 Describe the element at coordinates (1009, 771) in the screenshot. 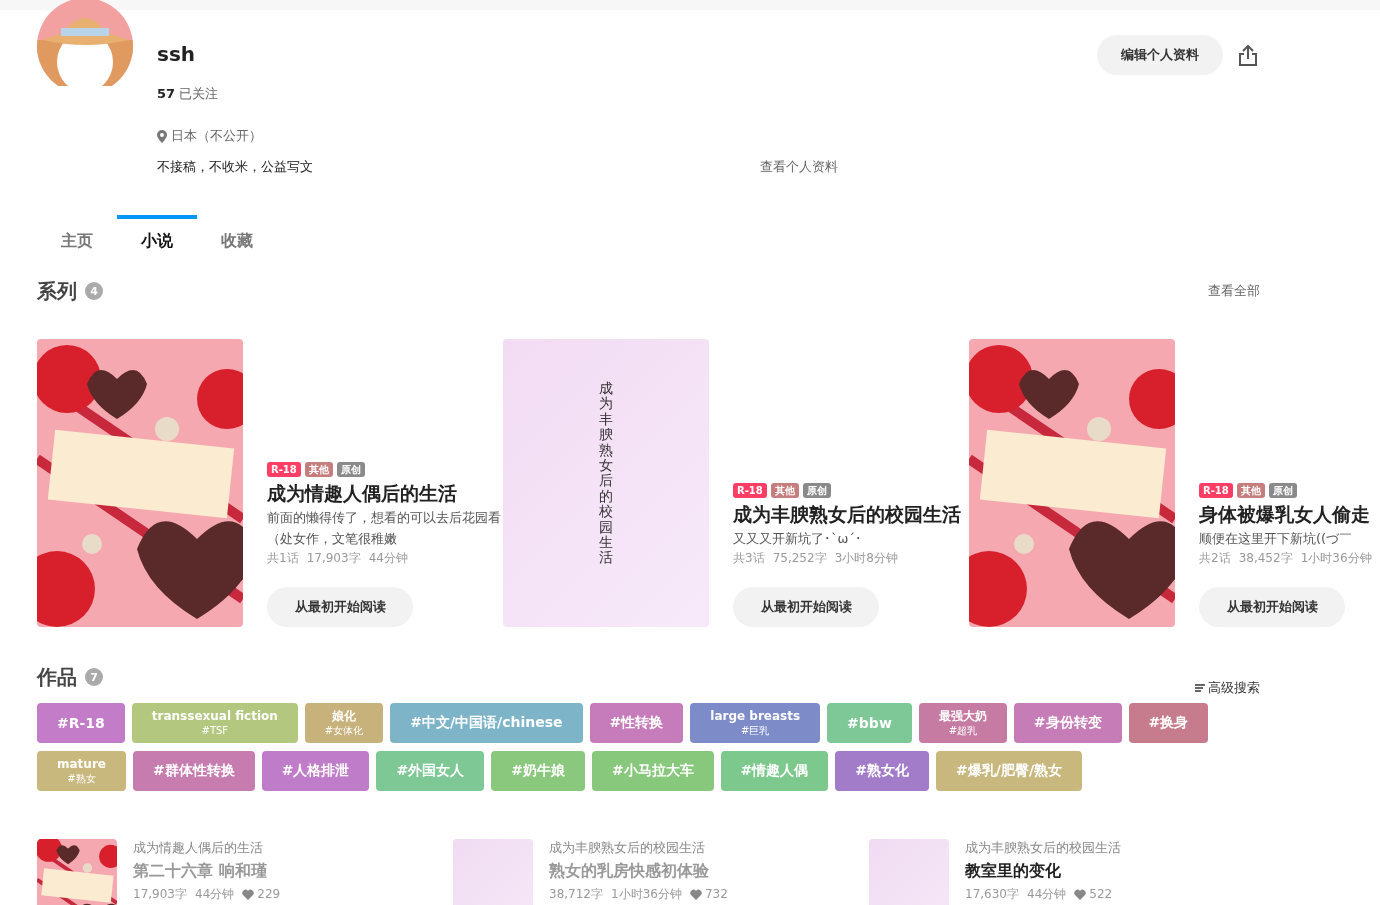

I see `tag: #爆乳/肥臀/熟女` at that location.